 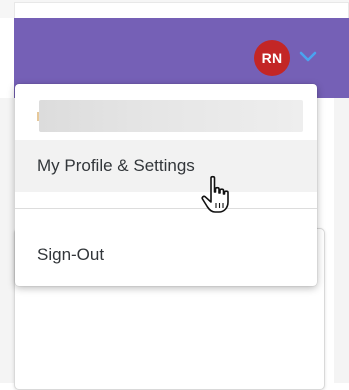 I want to click on top-strip, so click(x=174, y=9).